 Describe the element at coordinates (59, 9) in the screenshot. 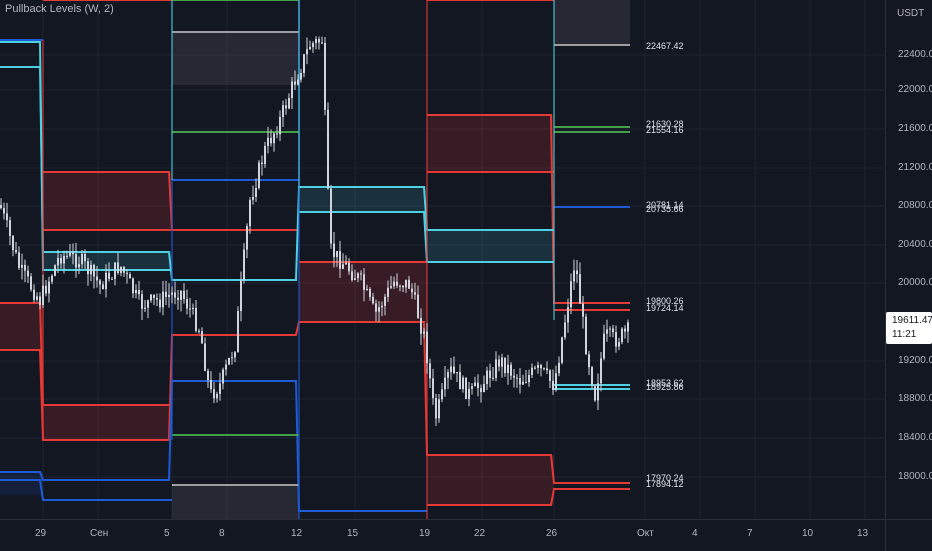

I see `indicator-title: Pullback Levels (W, 2)` at that location.